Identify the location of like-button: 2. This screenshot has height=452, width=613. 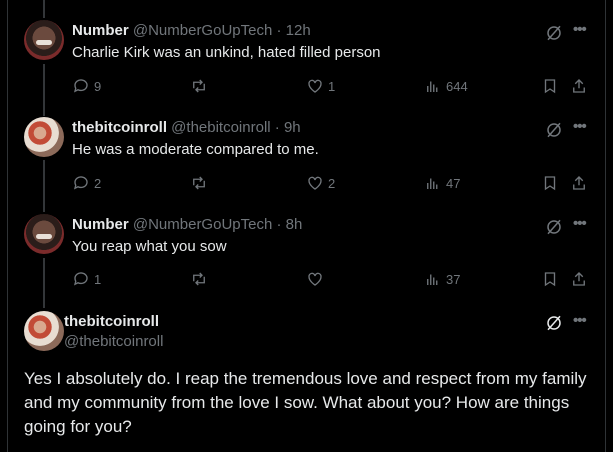
(320, 183).